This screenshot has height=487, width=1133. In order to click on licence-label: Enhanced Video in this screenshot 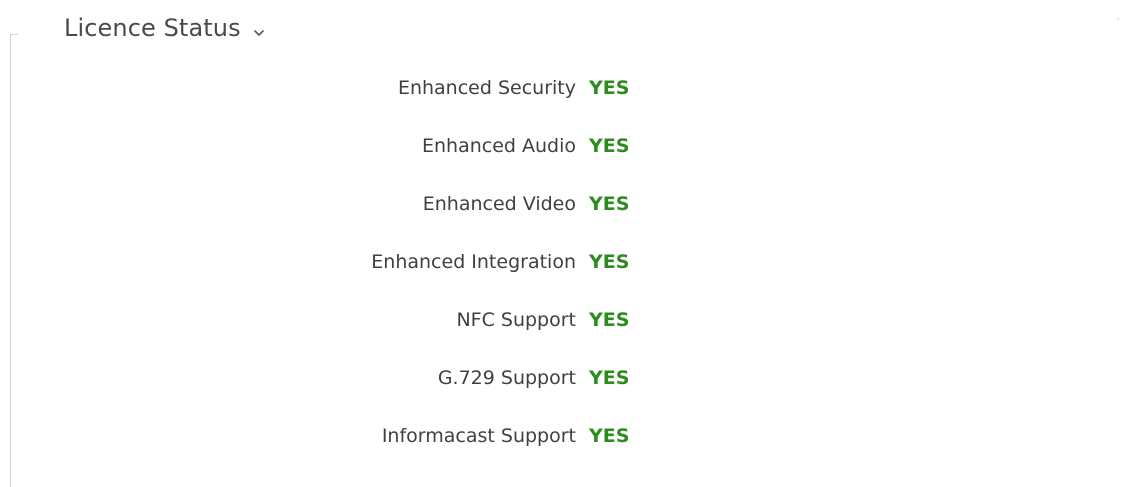, I will do `click(499, 204)`.